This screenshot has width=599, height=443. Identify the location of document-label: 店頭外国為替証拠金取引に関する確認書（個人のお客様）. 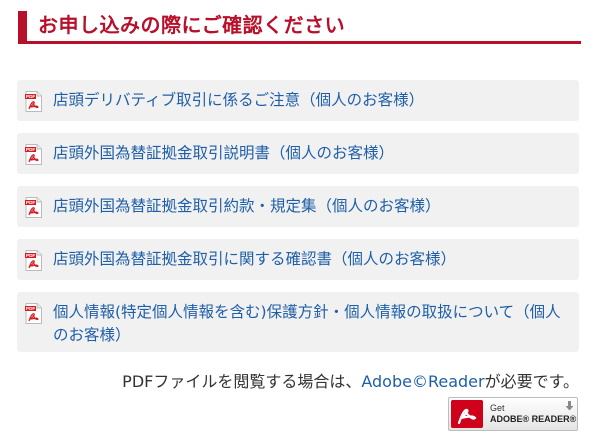
(255, 259).